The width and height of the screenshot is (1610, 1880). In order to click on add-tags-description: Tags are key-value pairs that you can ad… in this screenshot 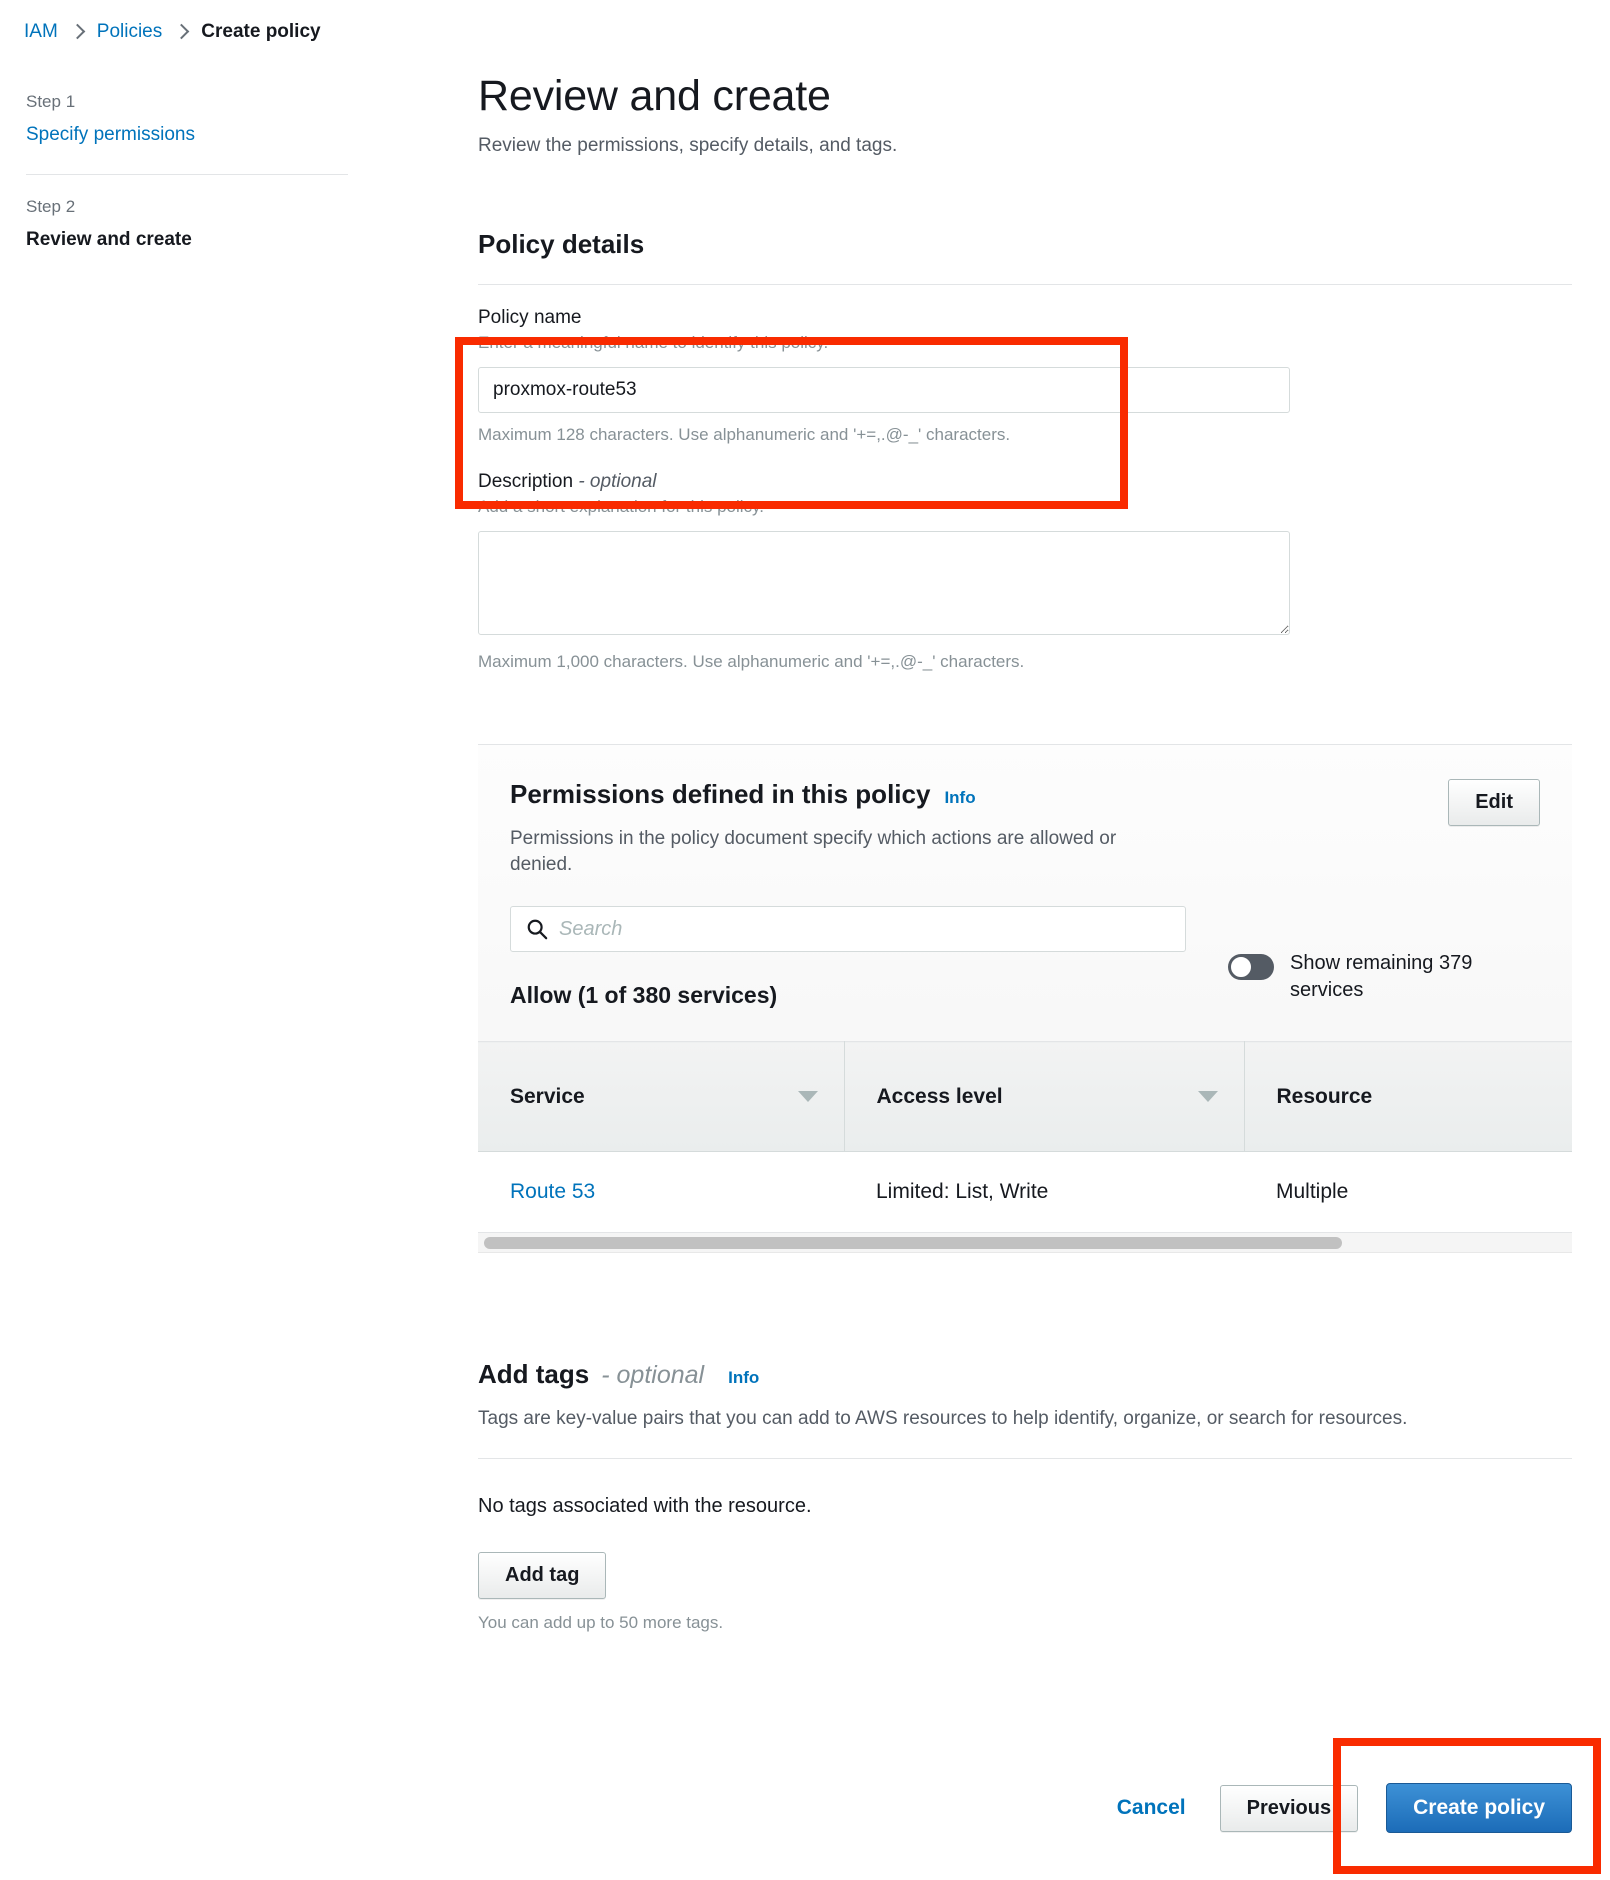, I will do `click(943, 1419)`.